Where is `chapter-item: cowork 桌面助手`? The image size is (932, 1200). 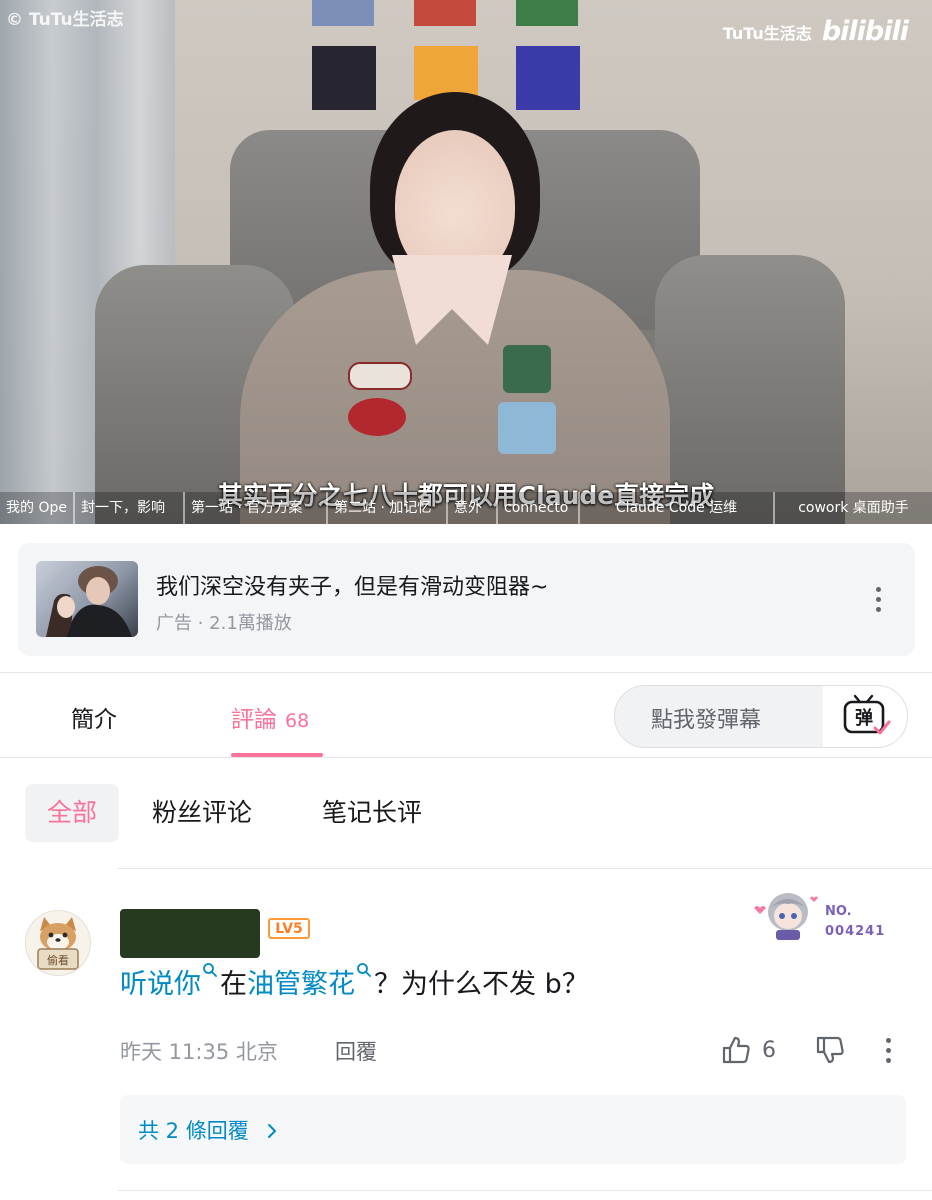
chapter-item: cowork 桌面助手 is located at coordinates (853, 508).